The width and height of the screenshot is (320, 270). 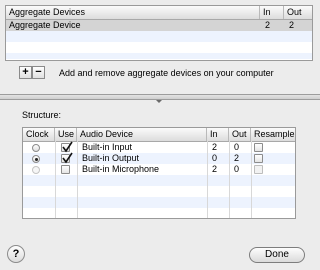 I want to click on splitter-grip-icon, so click(x=159, y=99).